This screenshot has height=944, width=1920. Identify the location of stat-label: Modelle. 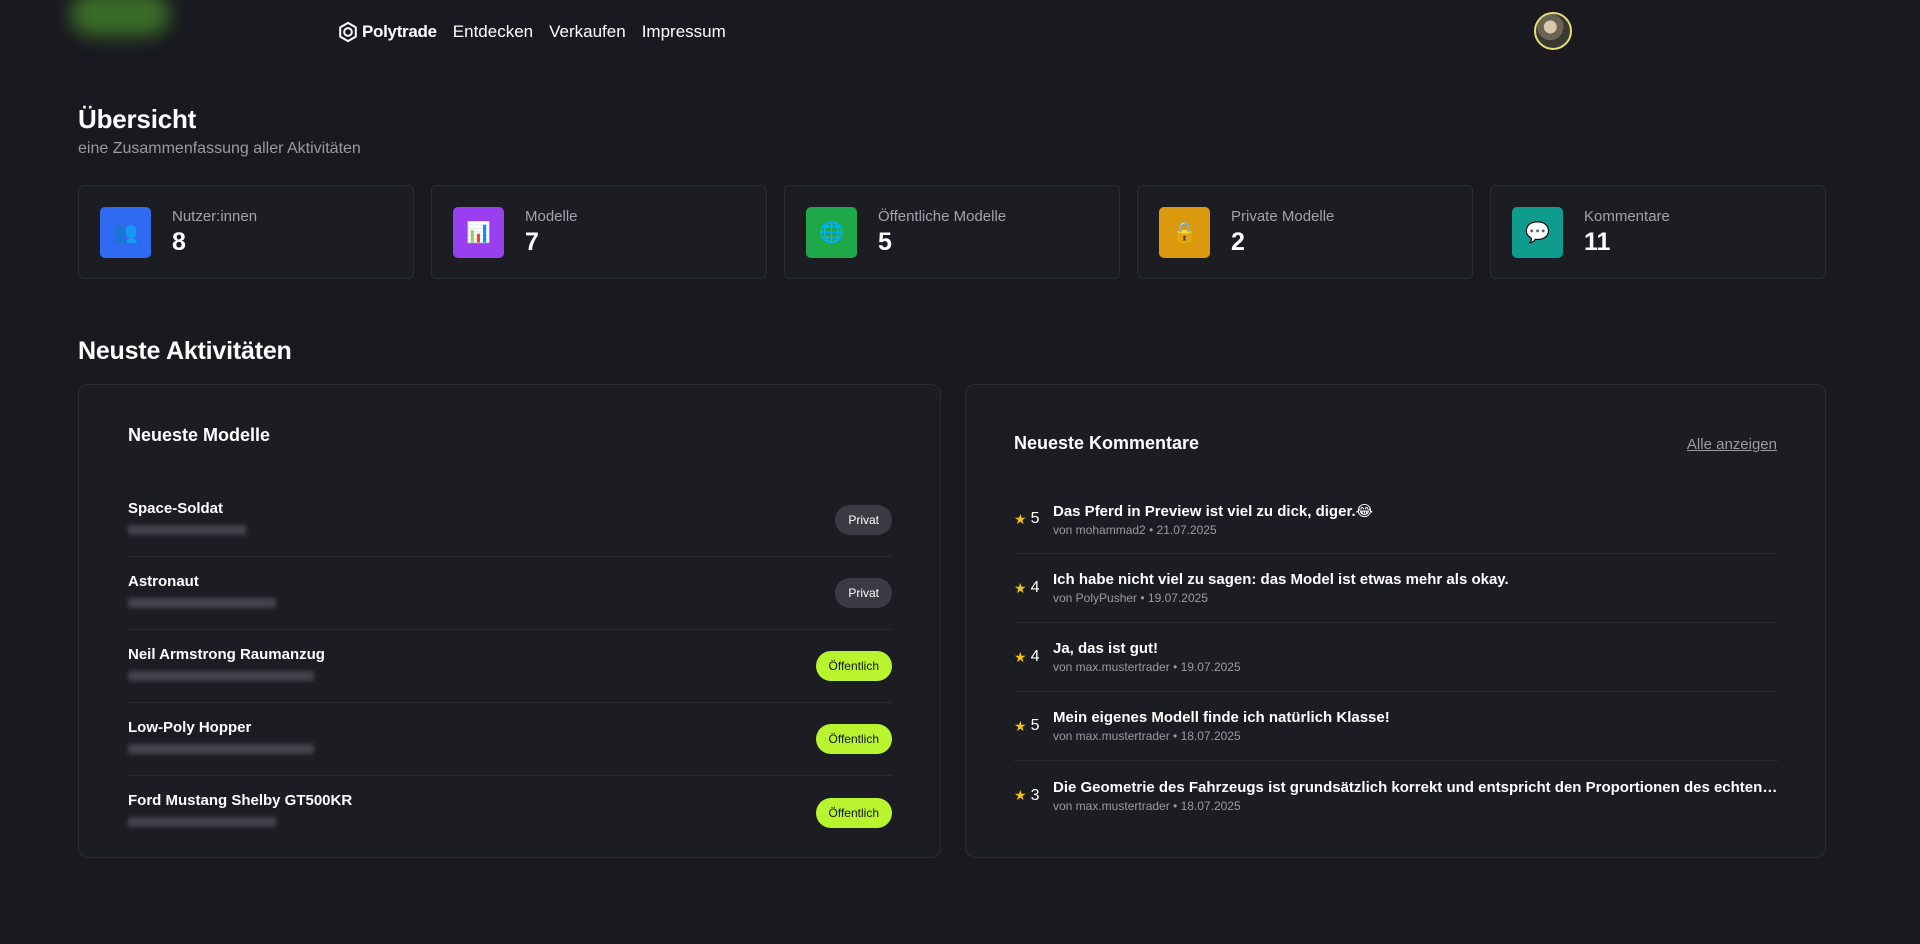
(551, 216).